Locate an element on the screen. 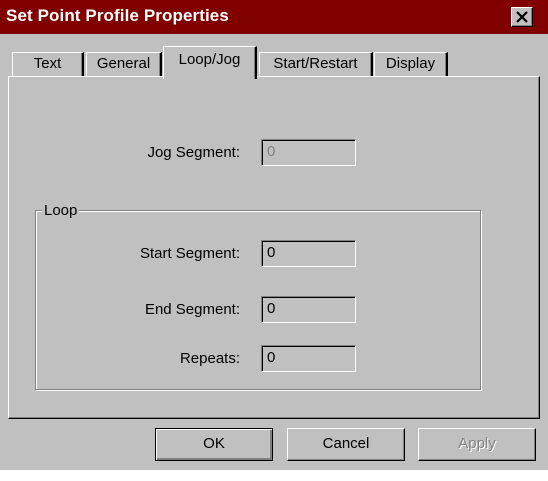 The image size is (548, 481). bottom-strip is located at coordinates (274, 475).